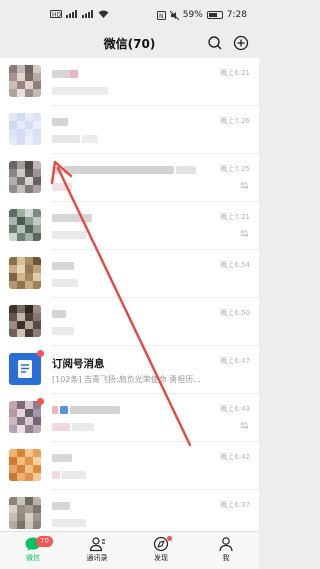 This screenshot has height=569, width=320. Describe the element at coordinates (129, 510) in the screenshot. I see `chat-row: 晚上6:37` at that location.